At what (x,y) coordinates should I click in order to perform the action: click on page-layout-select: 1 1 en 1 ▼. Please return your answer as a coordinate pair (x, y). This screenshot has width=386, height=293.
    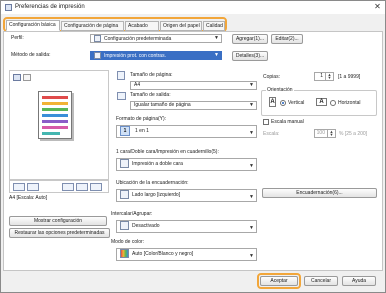
    Looking at the image, I should click on (186, 131).